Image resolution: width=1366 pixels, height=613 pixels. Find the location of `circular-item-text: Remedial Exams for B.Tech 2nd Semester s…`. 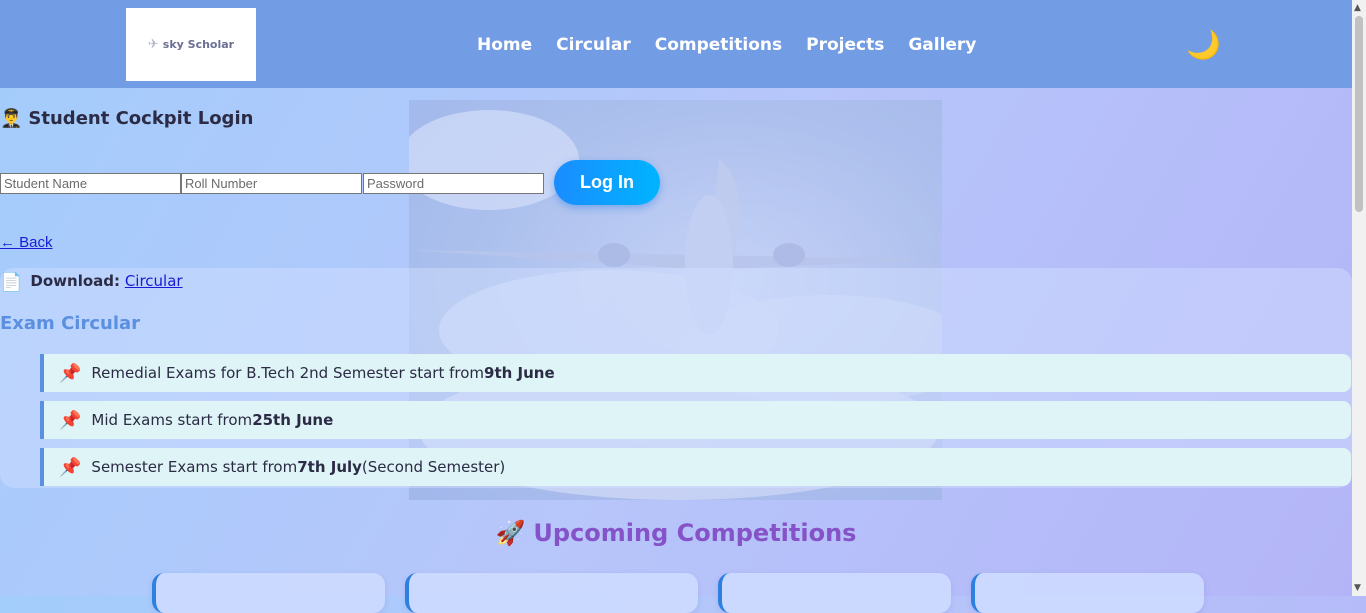

circular-item-text: Remedial Exams for B.Tech 2nd Semester s… is located at coordinates (288, 373).